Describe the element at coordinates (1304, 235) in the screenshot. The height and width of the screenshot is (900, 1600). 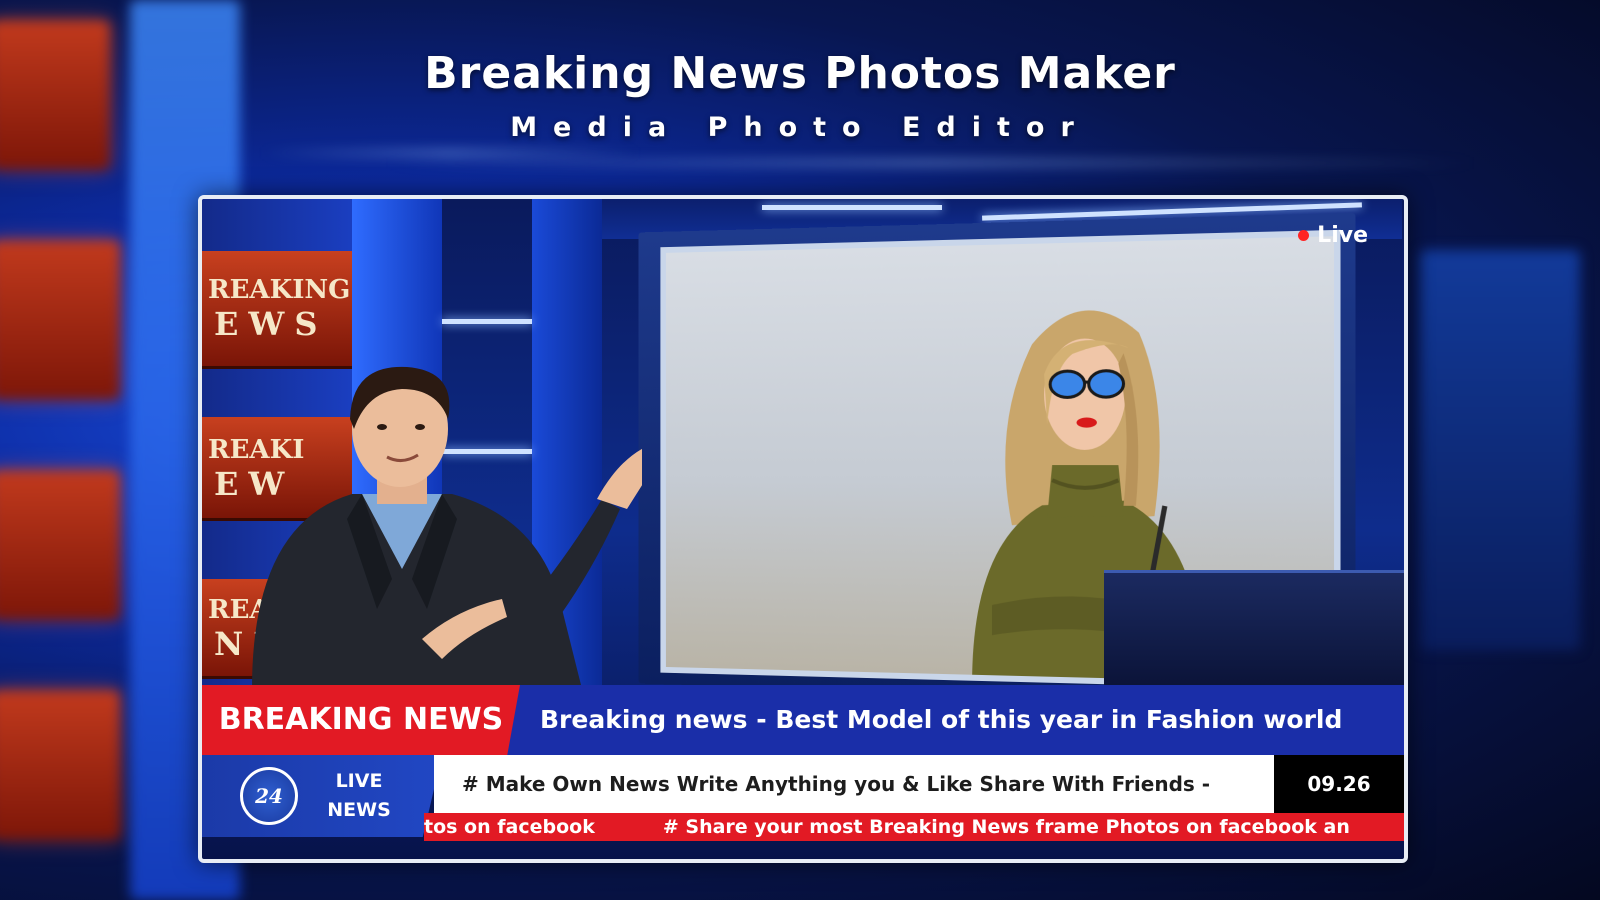
I see `live-dot-icon` at that location.